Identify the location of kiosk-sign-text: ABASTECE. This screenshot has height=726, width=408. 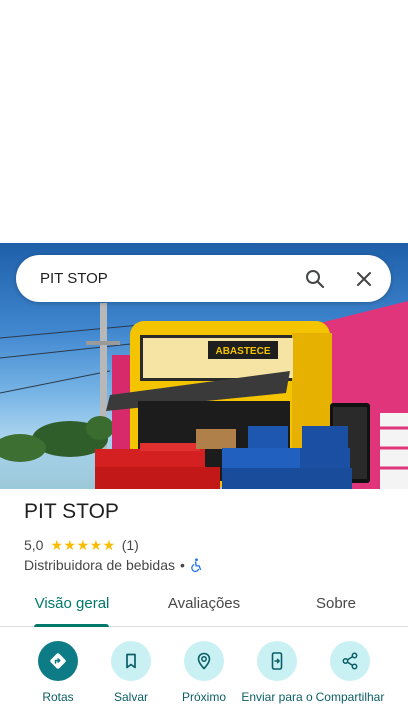
(242, 351).